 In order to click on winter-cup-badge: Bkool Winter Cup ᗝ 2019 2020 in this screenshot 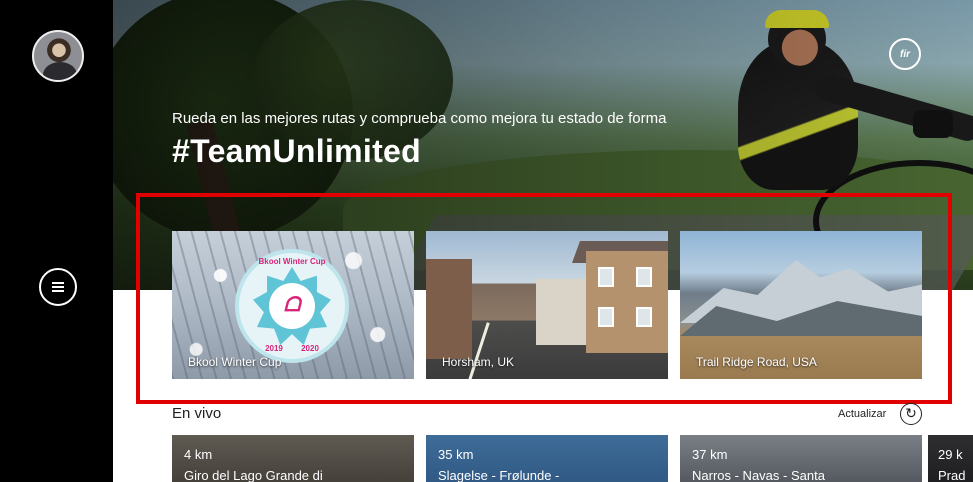, I will do `click(292, 306)`.